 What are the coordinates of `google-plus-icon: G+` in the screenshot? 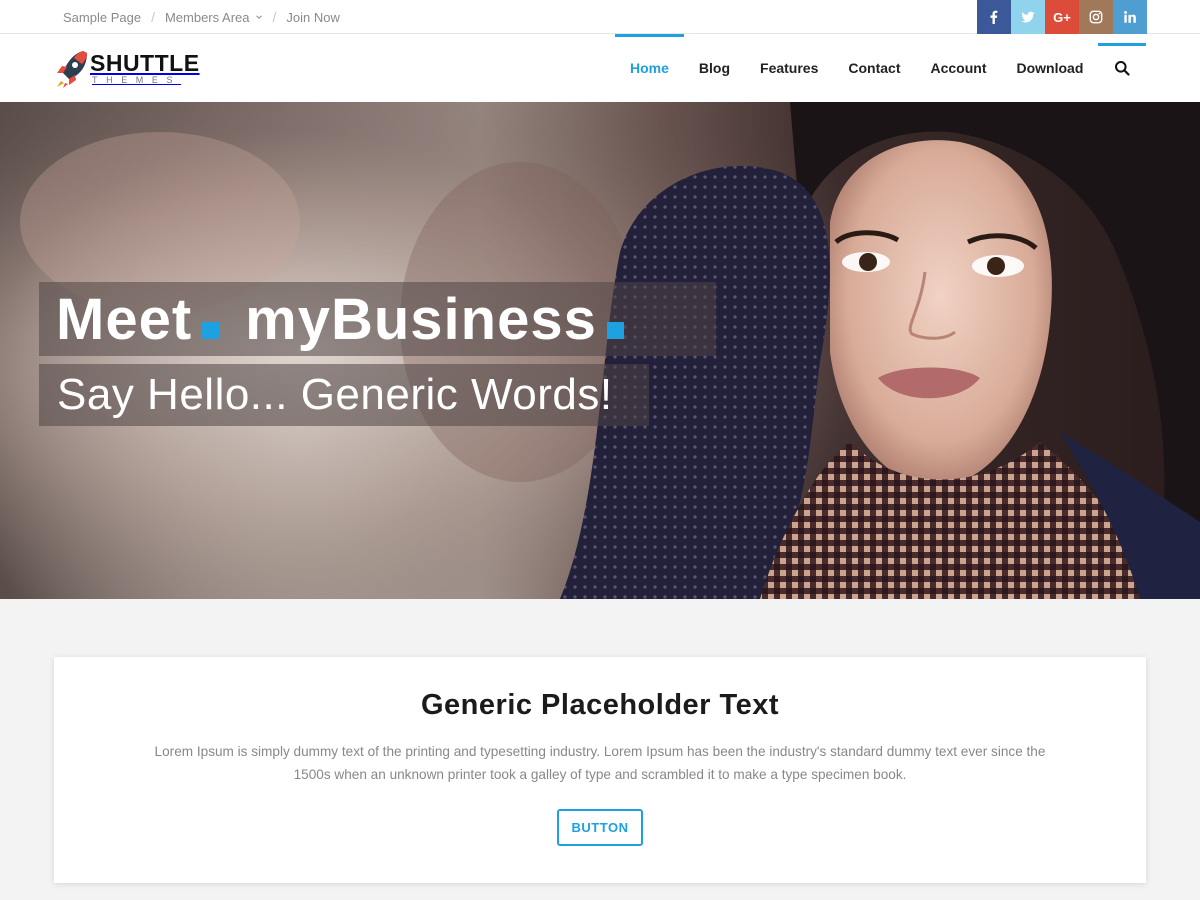 It's located at (1062, 17).